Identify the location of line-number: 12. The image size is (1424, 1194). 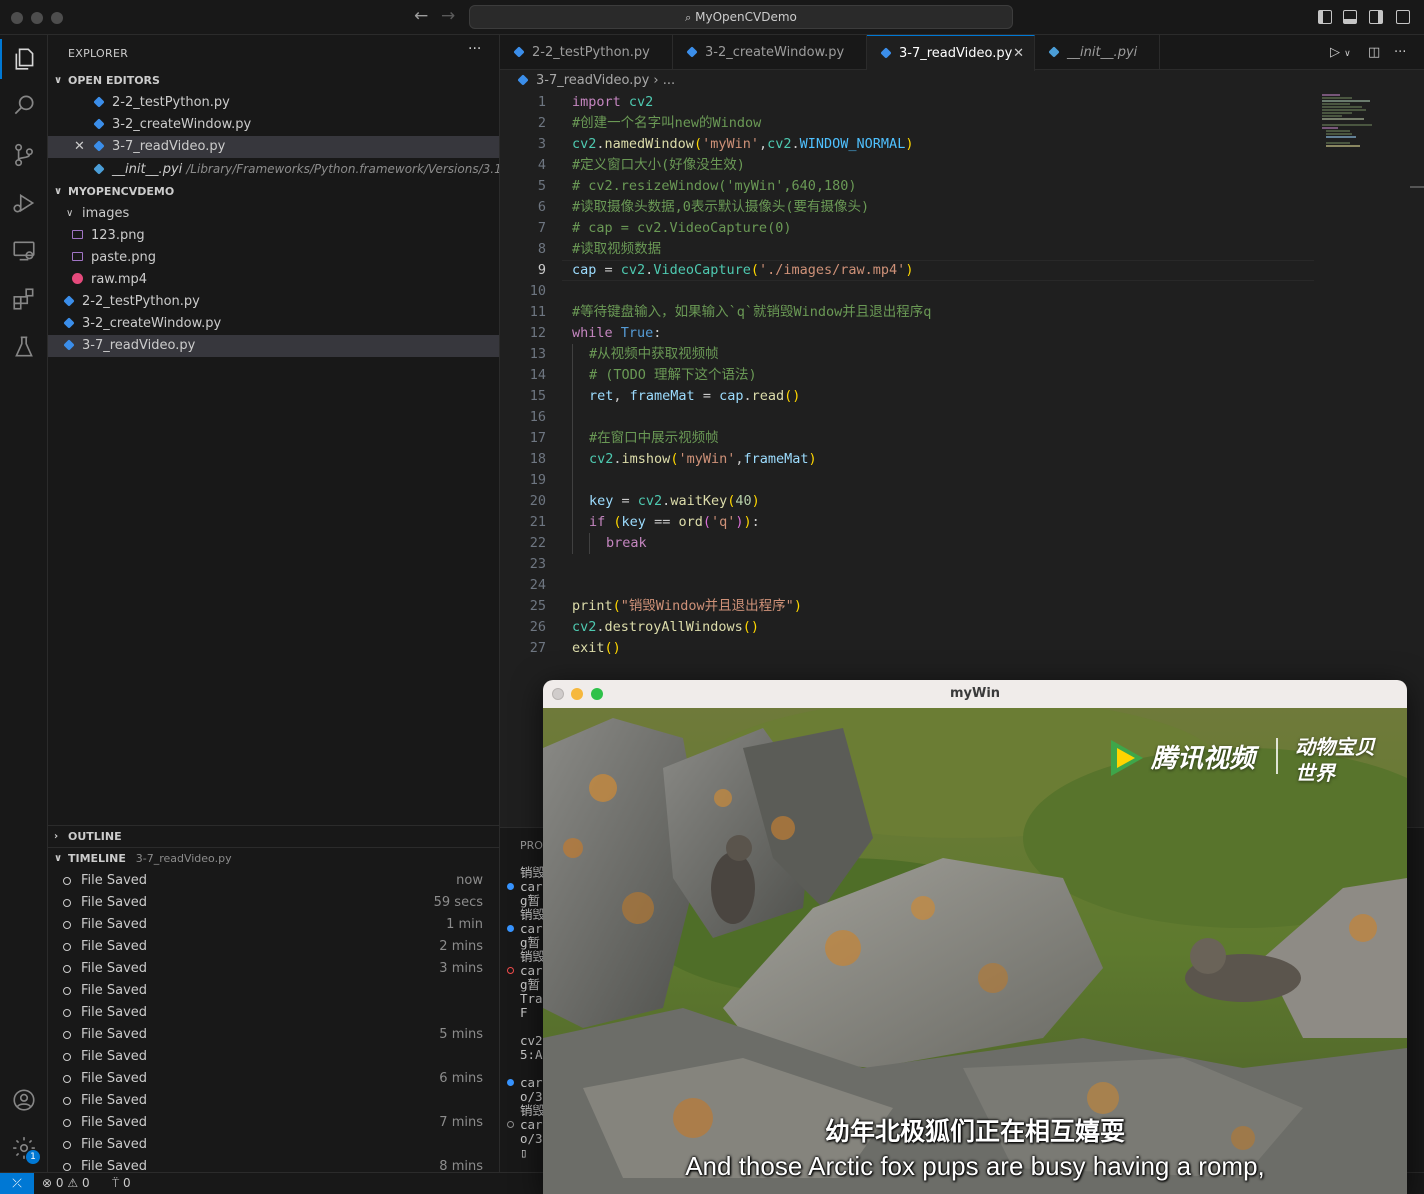
(523, 333).